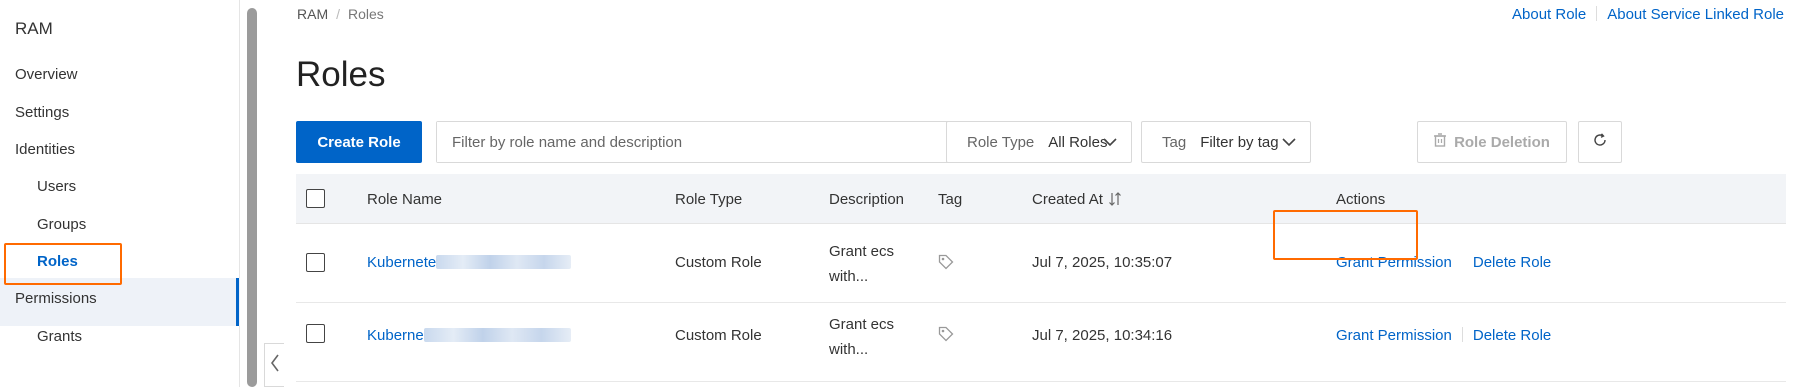  I want to click on sidebar-item-identities: Identities, so click(45, 149).